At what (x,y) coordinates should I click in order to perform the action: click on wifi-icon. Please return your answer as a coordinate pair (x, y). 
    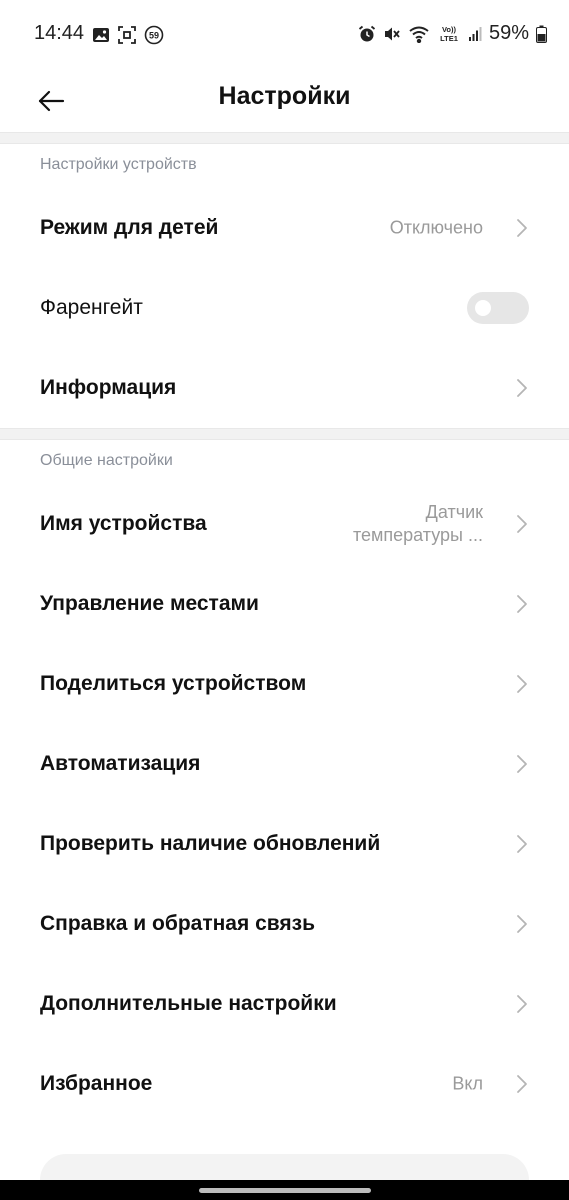
    Looking at the image, I should click on (419, 34).